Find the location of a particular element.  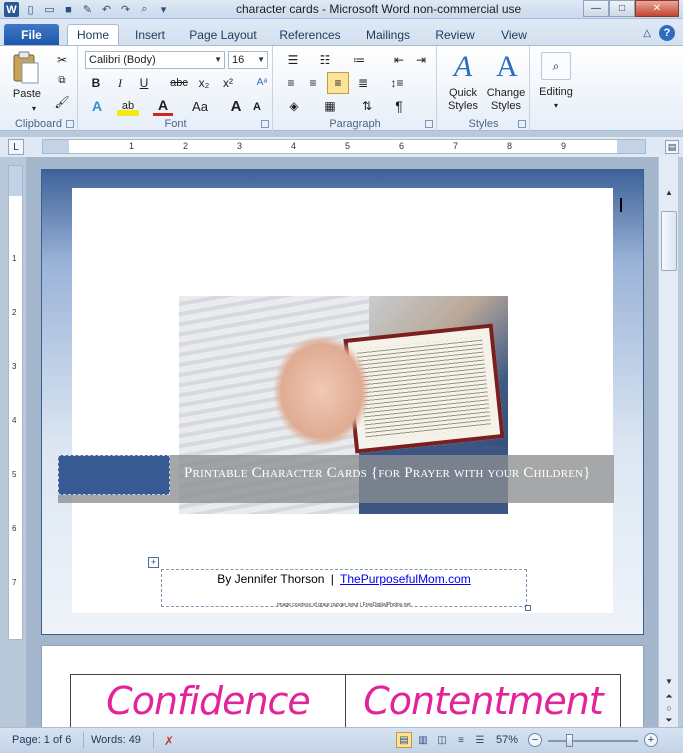

undo-icon: ↶ is located at coordinates (106, 9).